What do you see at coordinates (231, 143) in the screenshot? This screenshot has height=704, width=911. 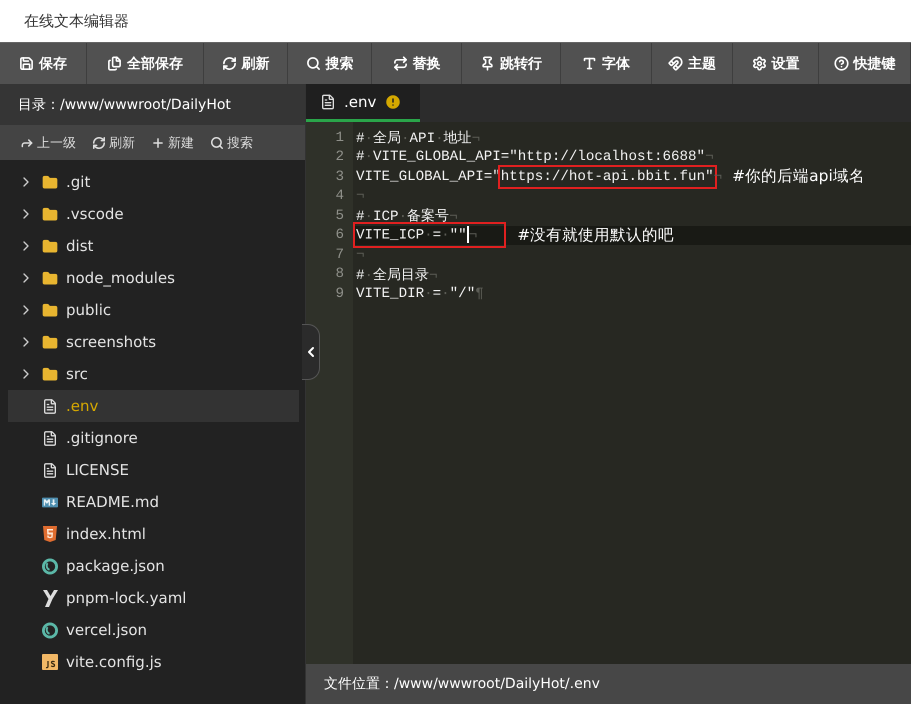 I see `sidebar-action: 搜索` at bounding box center [231, 143].